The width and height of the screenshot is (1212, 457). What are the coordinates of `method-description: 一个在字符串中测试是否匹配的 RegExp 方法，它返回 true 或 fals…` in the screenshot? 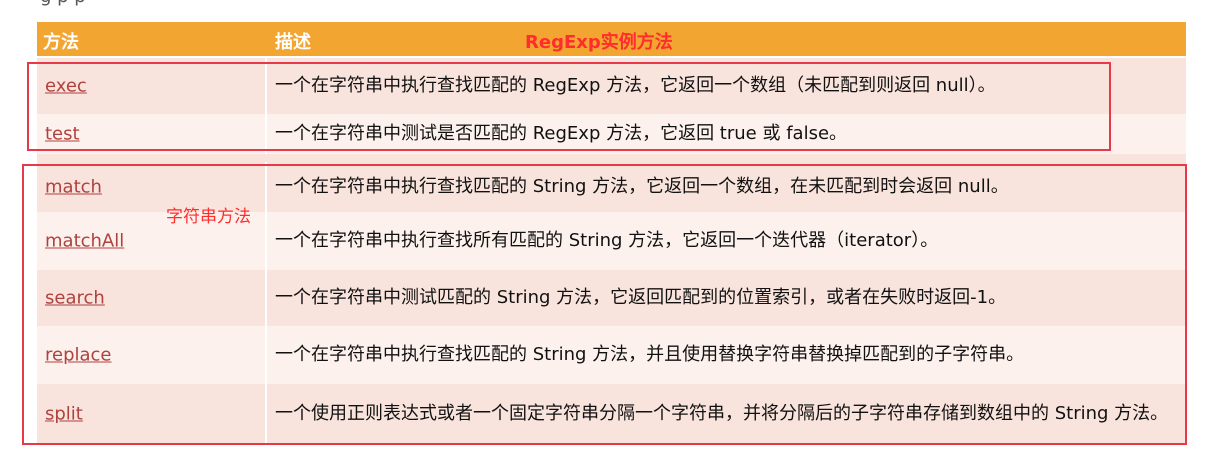 It's located at (561, 133).